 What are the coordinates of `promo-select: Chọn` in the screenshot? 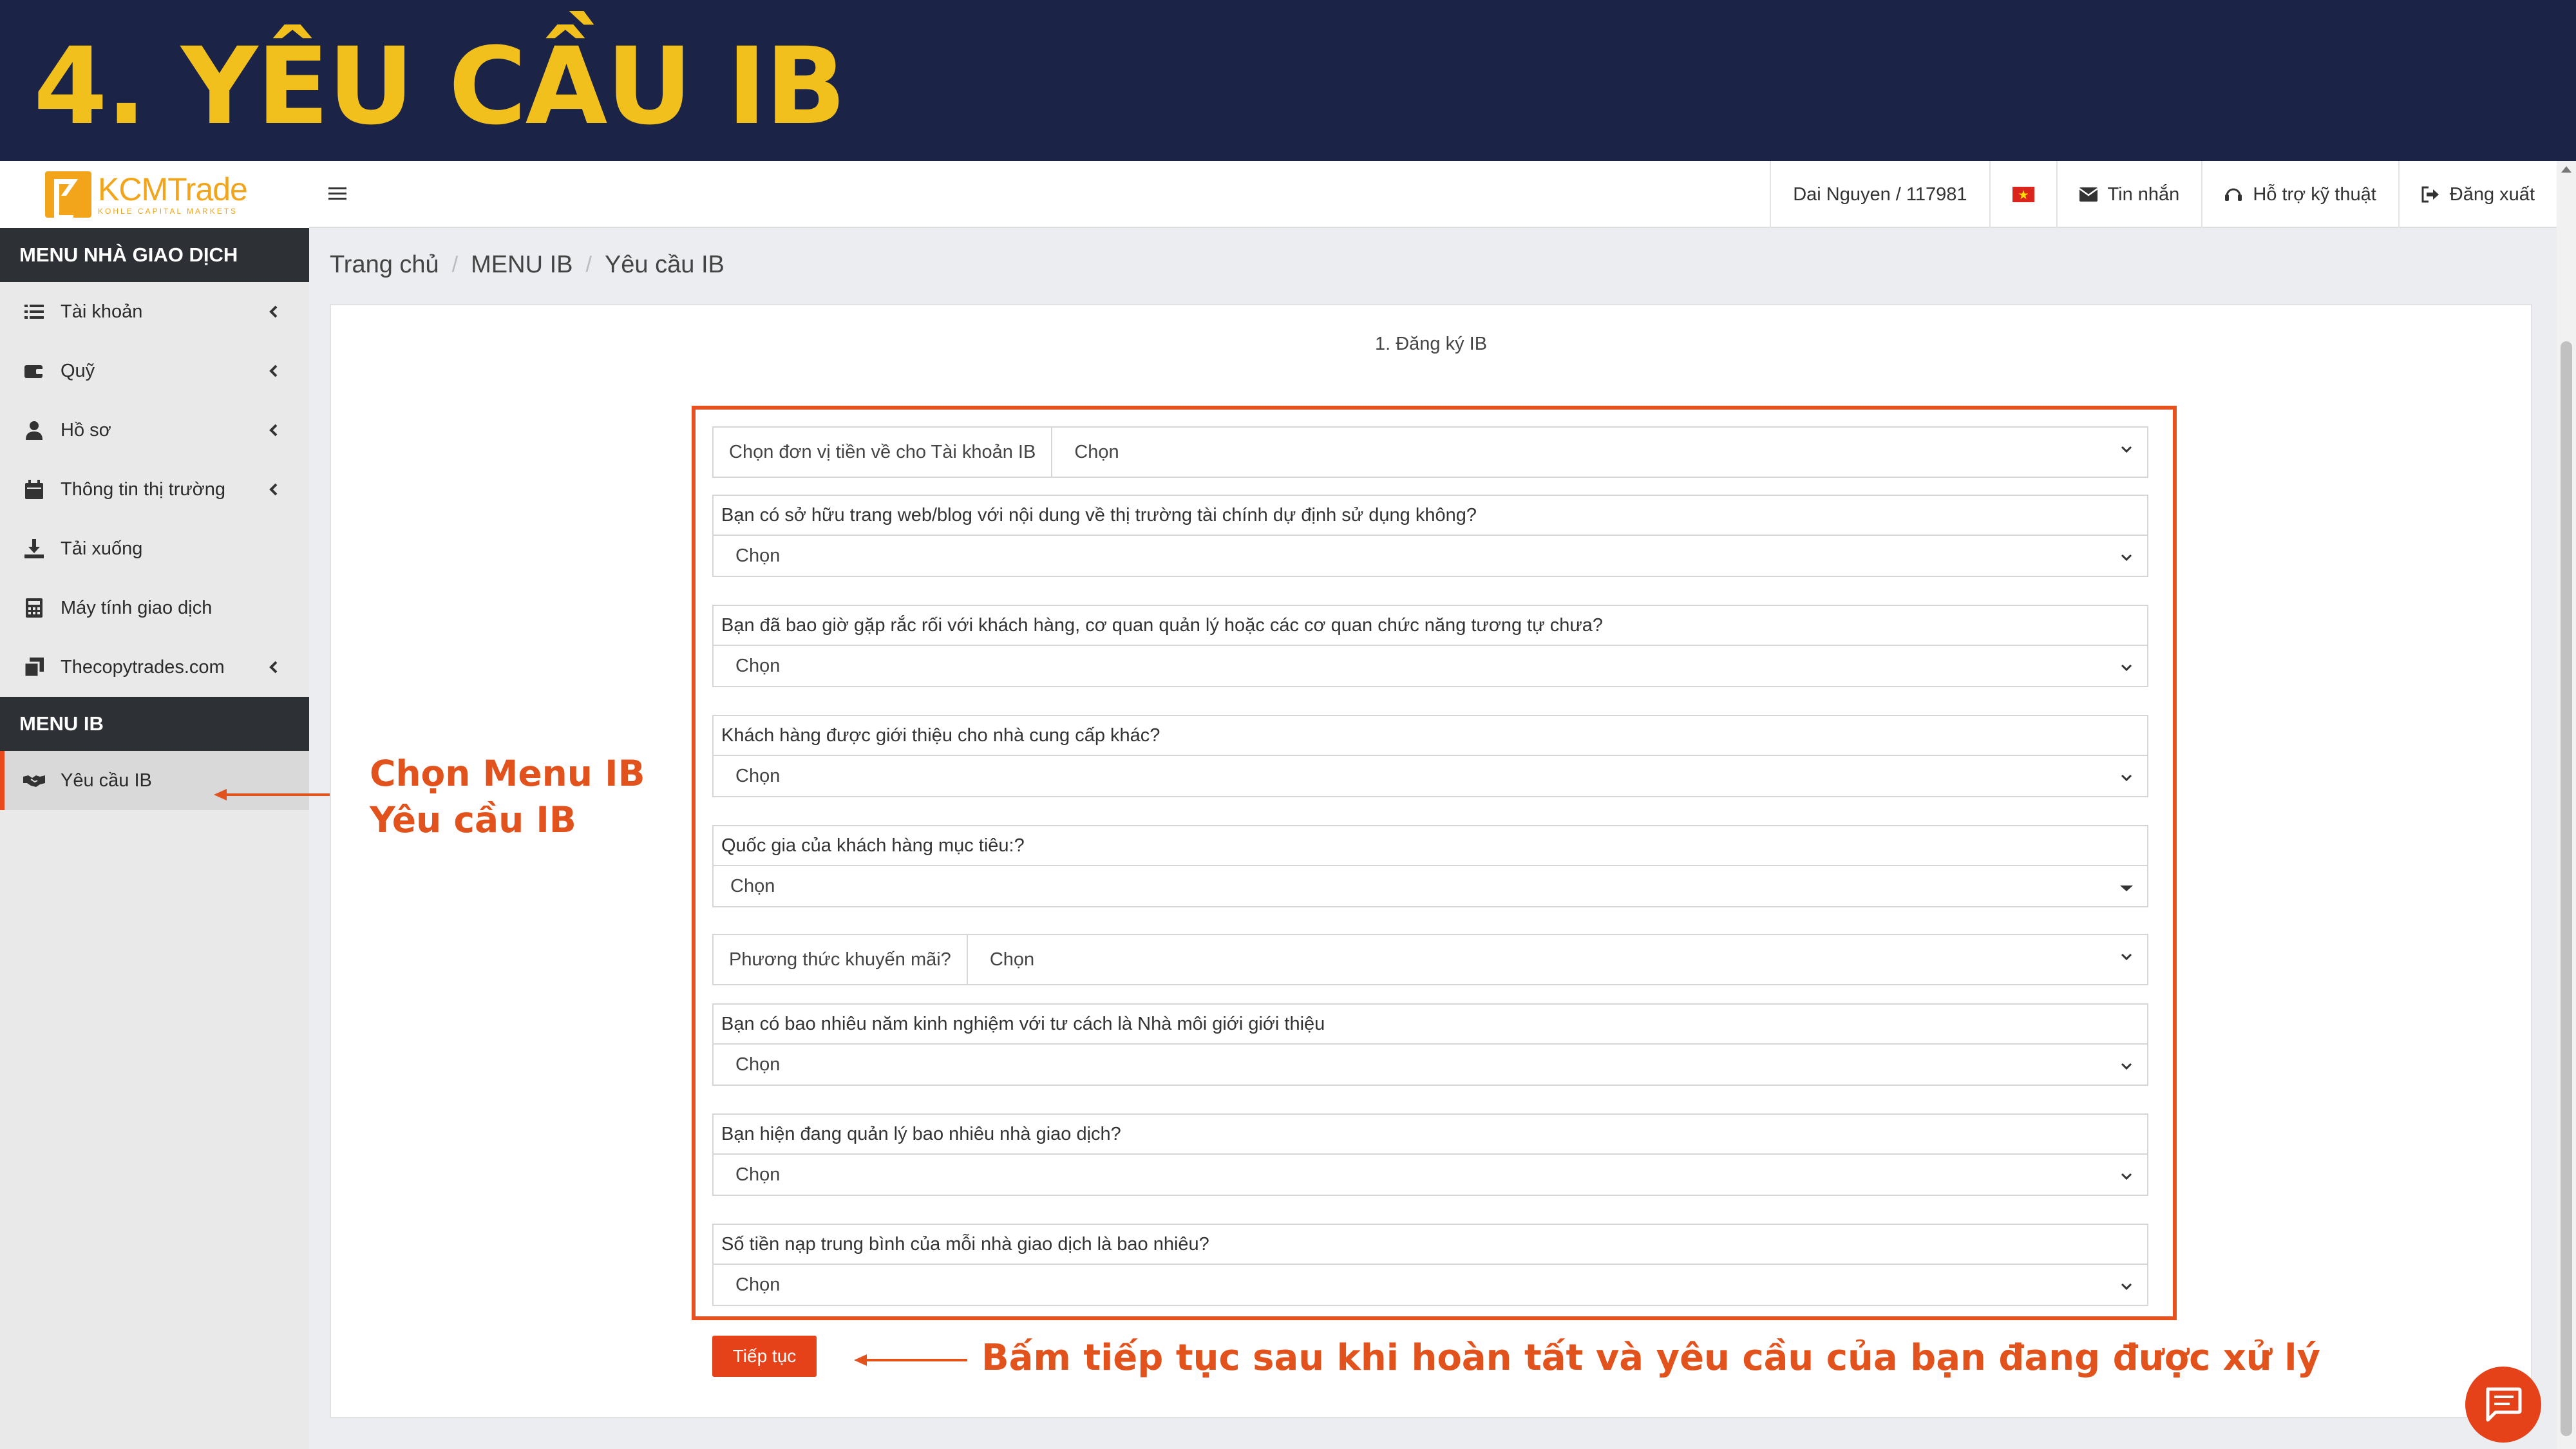 It's located at (1558, 959).